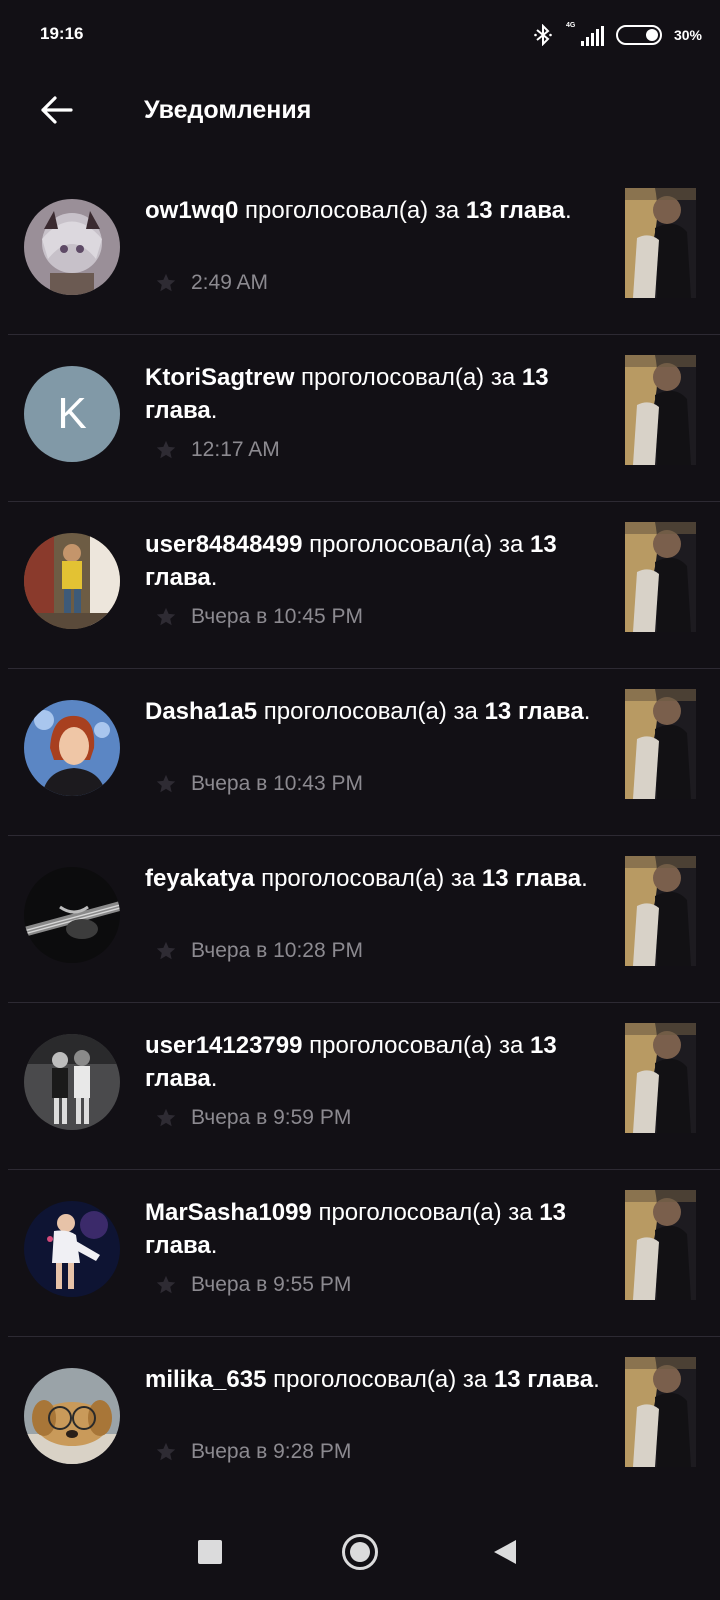 Image resolution: width=720 pixels, height=1600 pixels. I want to click on battery-percent: 30%, so click(687, 35).